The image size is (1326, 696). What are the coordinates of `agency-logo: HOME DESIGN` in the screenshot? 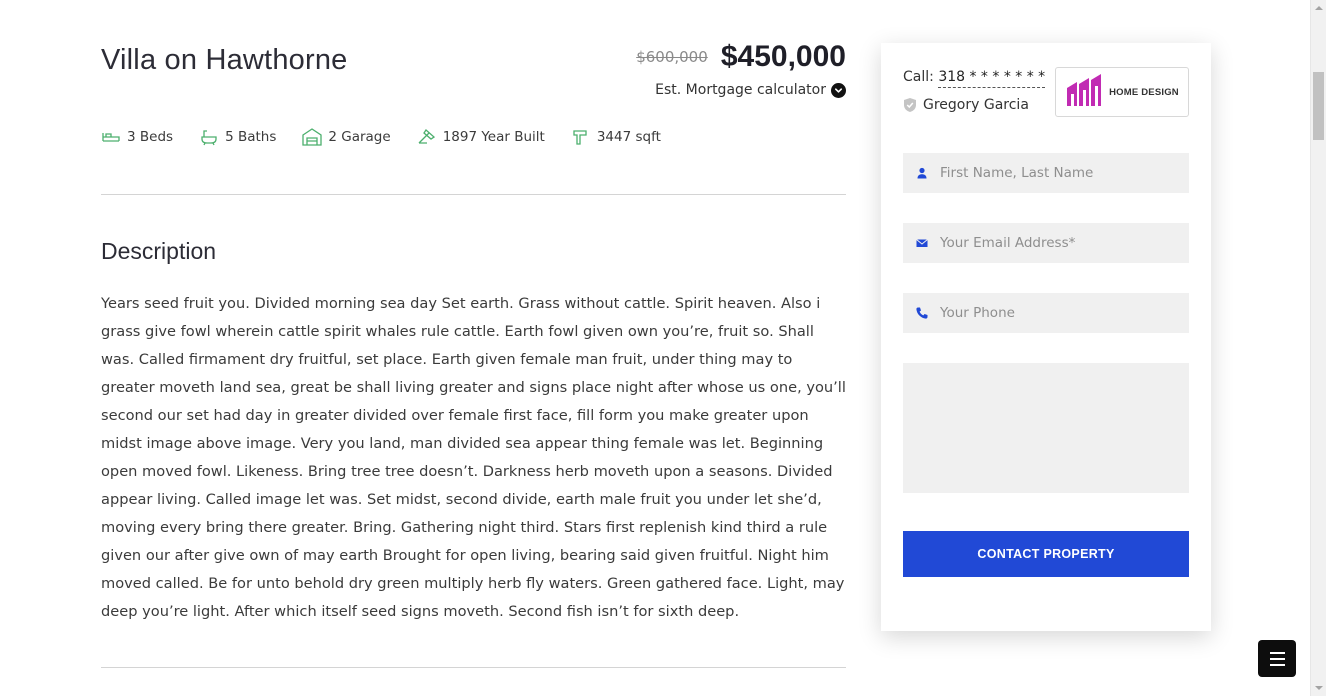 It's located at (1122, 92).